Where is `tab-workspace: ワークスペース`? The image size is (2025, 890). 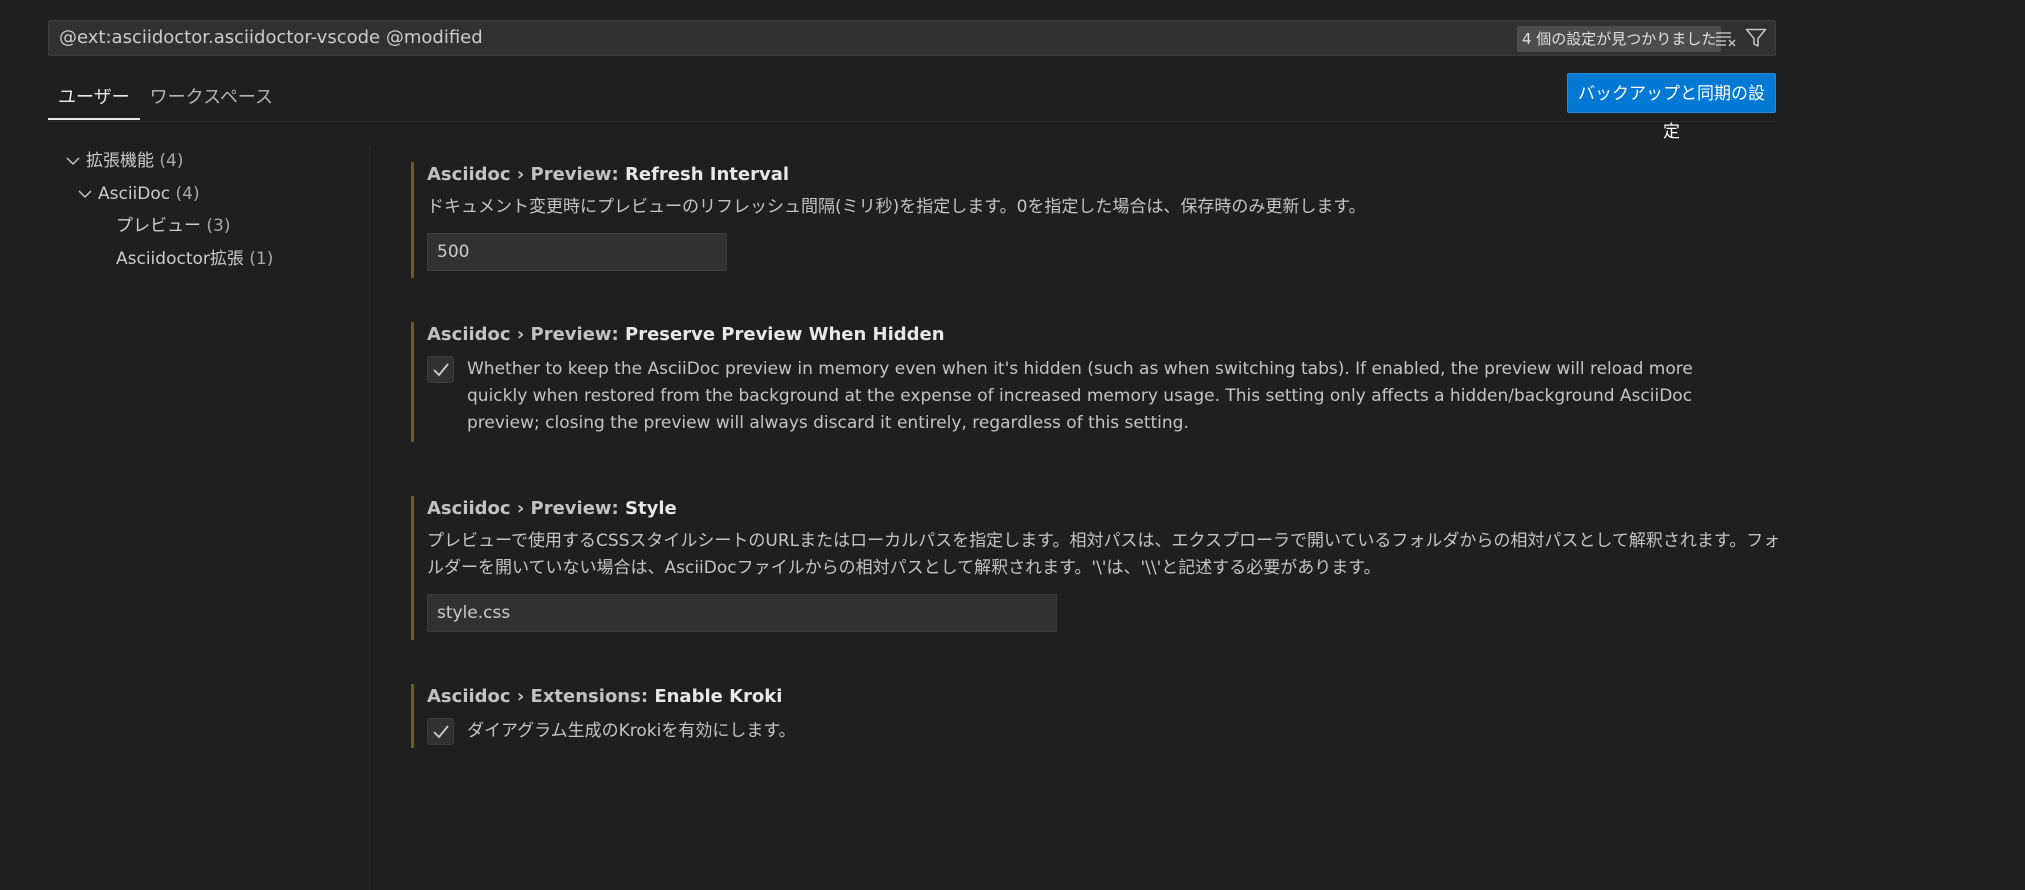 tab-workspace: ワークスペース is located at coordinates (211, 100).